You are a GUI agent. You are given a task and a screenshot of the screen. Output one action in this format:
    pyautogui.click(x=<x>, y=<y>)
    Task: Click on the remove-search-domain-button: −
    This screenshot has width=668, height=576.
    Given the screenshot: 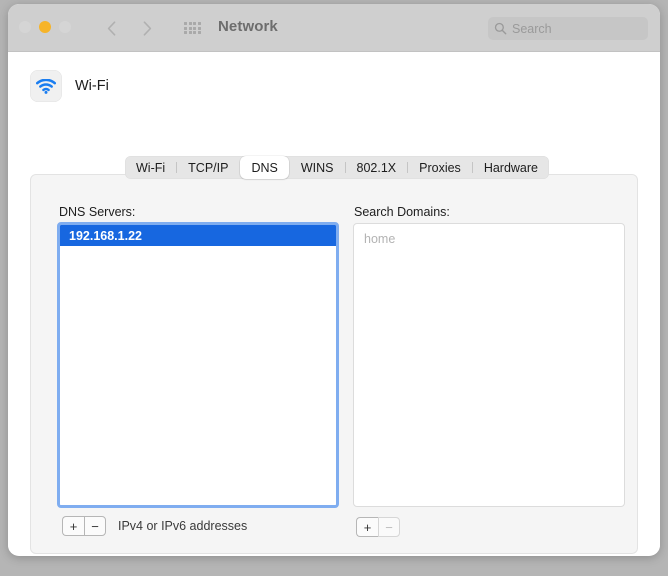 What is the action you would take?
    pyautogui.click(x=389, y=527)
    